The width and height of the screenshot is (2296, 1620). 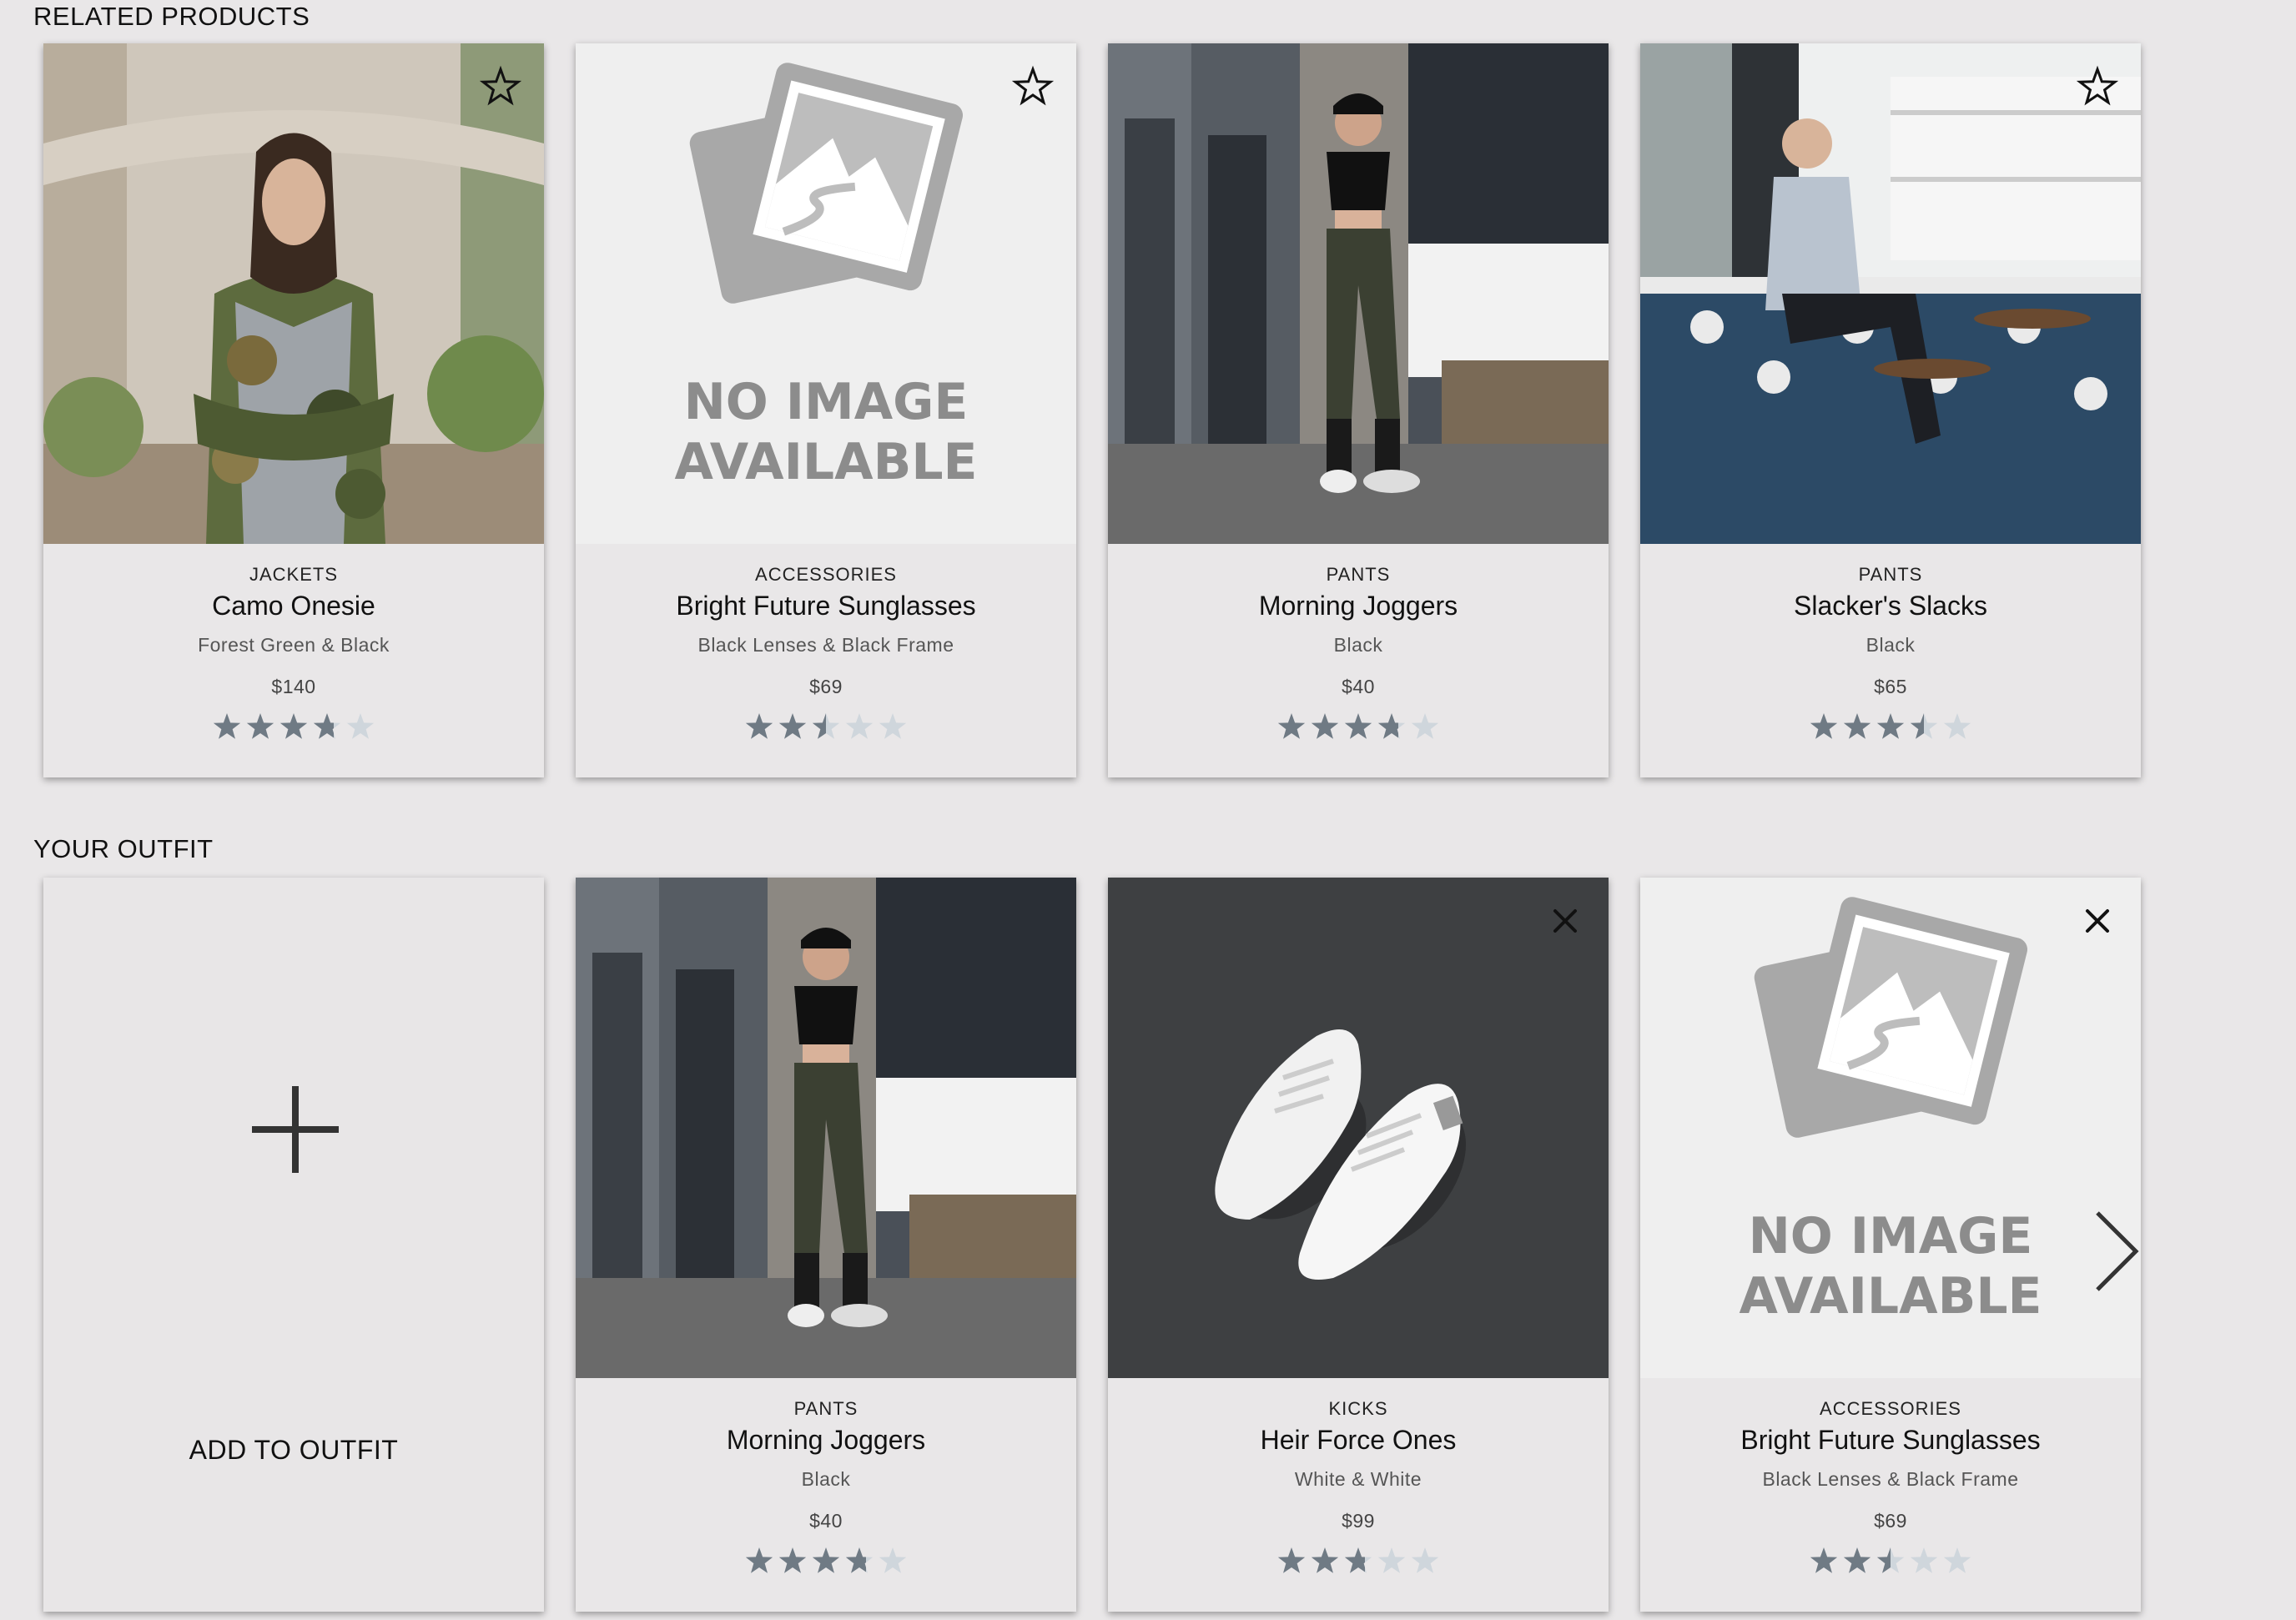 What do you see at coordinates (1358, 1440) in the screenshot?
I see `product-name: Heir Force Ones` at bounding box center [1358, 1440].